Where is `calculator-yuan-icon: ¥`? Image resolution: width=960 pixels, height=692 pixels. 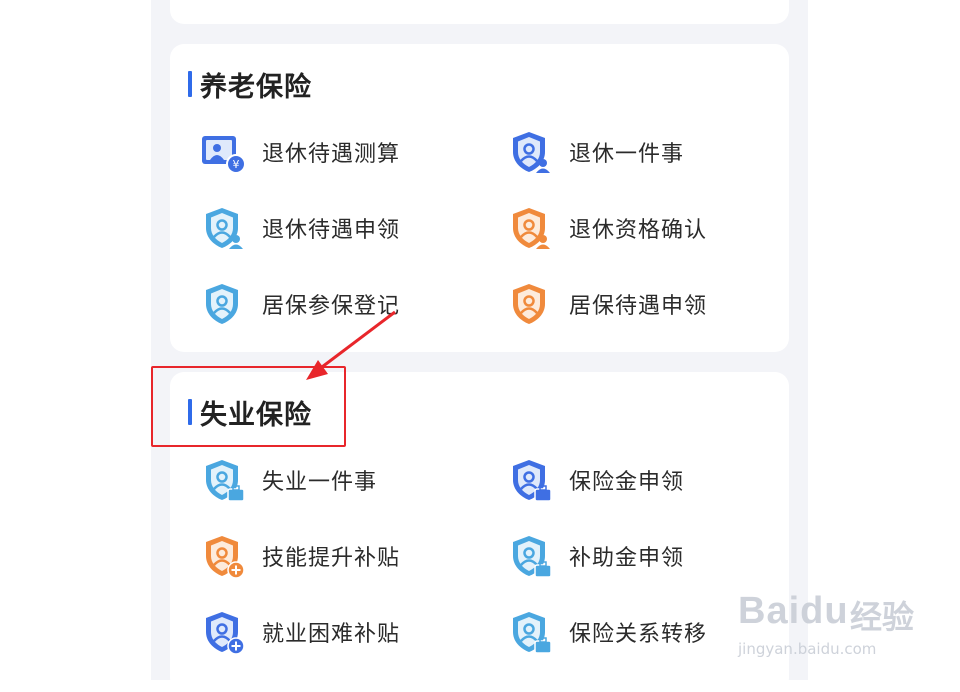 calculator-yuan-icon: ¥ is located at coordinates (224, 155).